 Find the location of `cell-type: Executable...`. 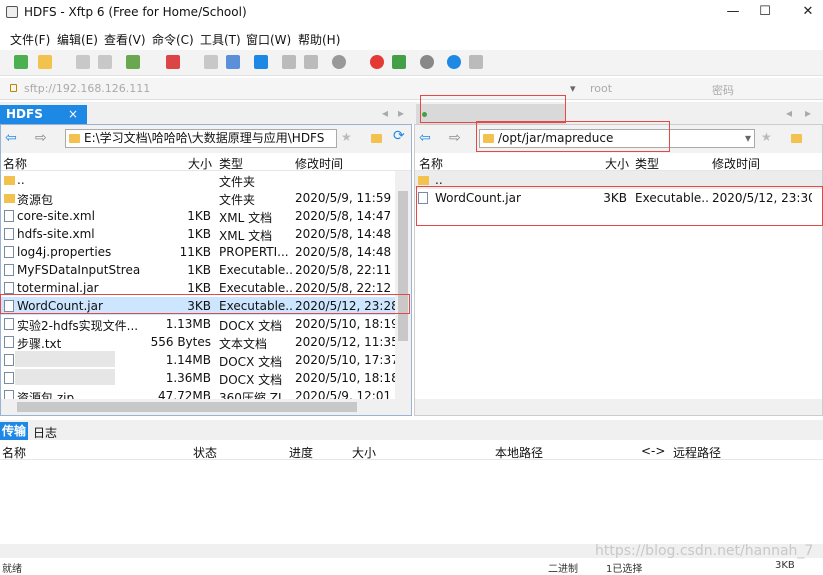

cell-type: Executable... is located at coordinates (256, 288).